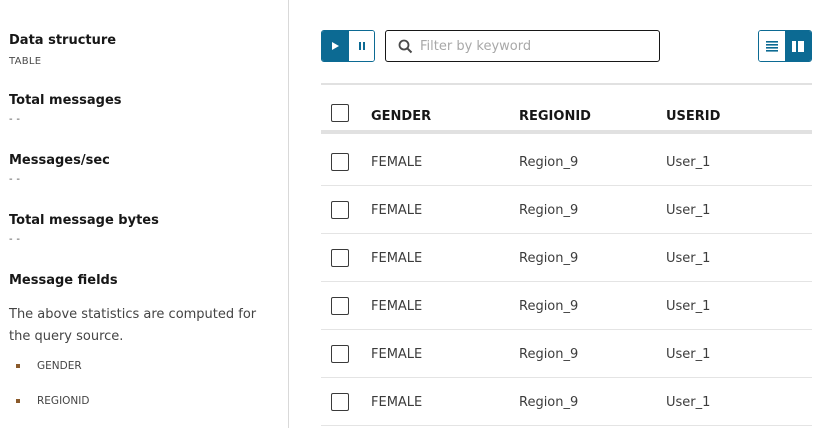 The width and height of the screenshot is (822, 428). What do you see at coordinates (15, 119) in the screenshot?
I see `total-messages-value: - -` at bounding box center [15, 119].